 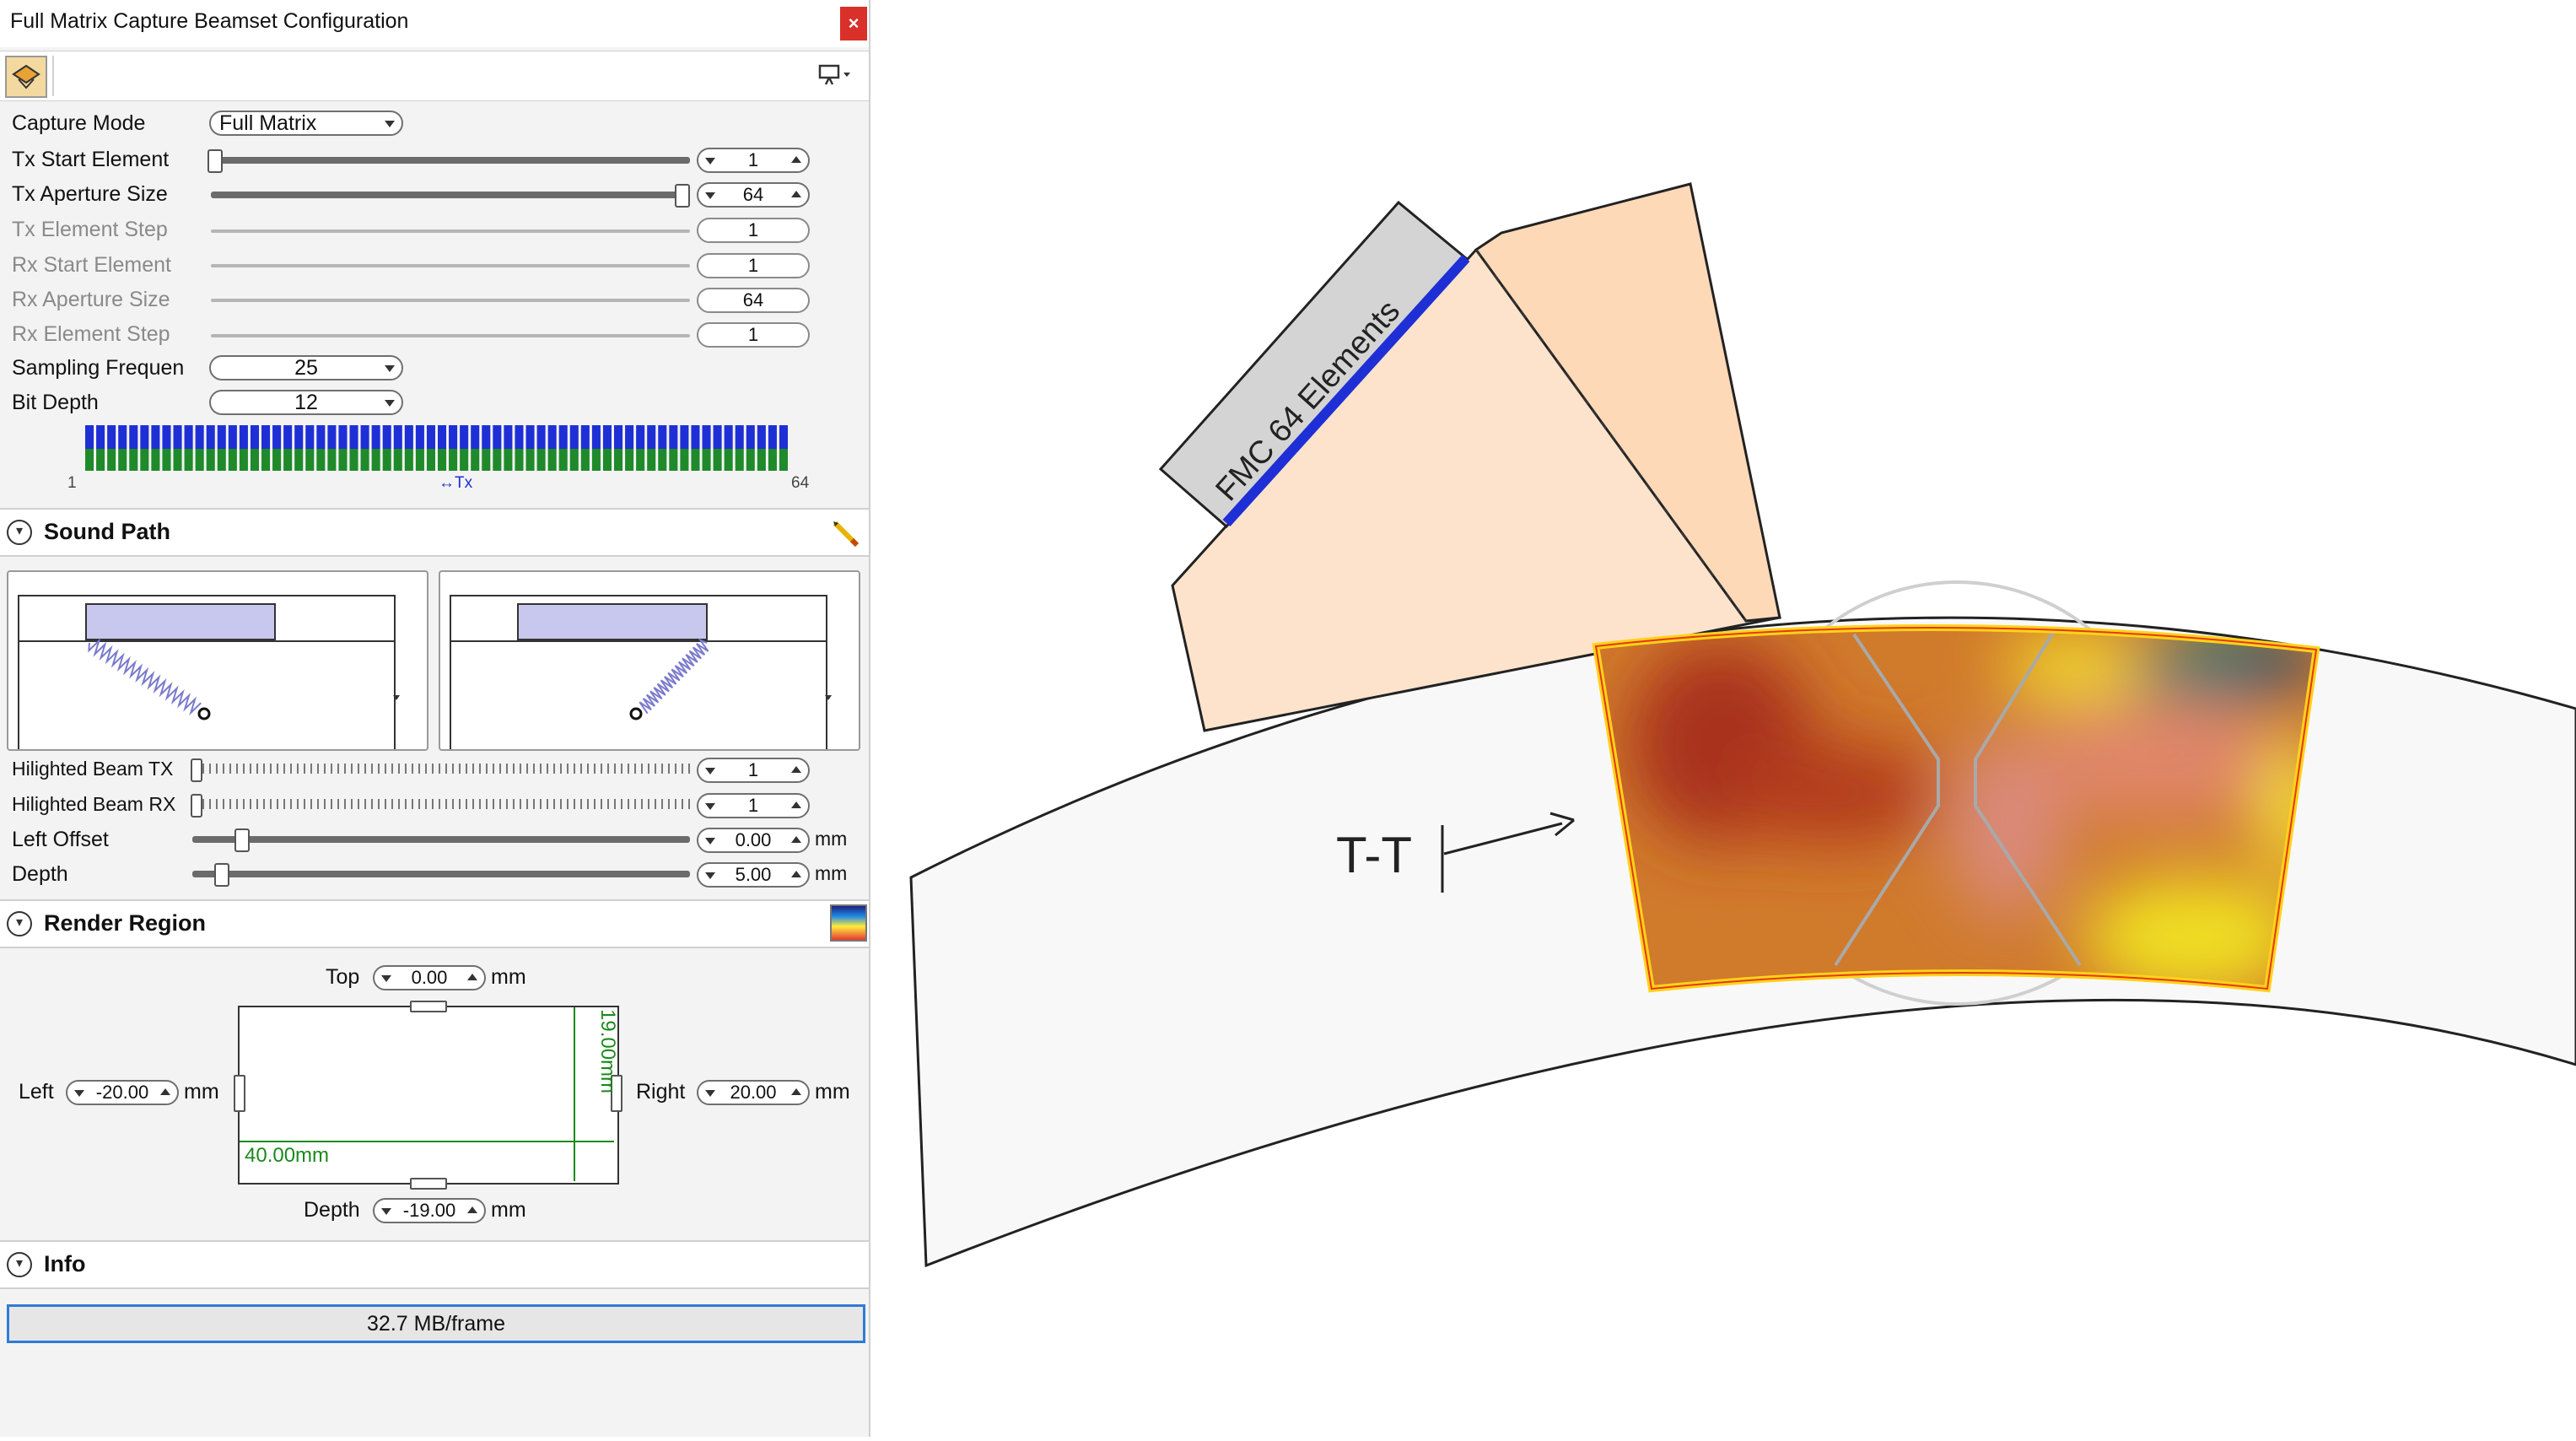 I want to click on region-left-value: -20.00, so click(x=122, y=1092).